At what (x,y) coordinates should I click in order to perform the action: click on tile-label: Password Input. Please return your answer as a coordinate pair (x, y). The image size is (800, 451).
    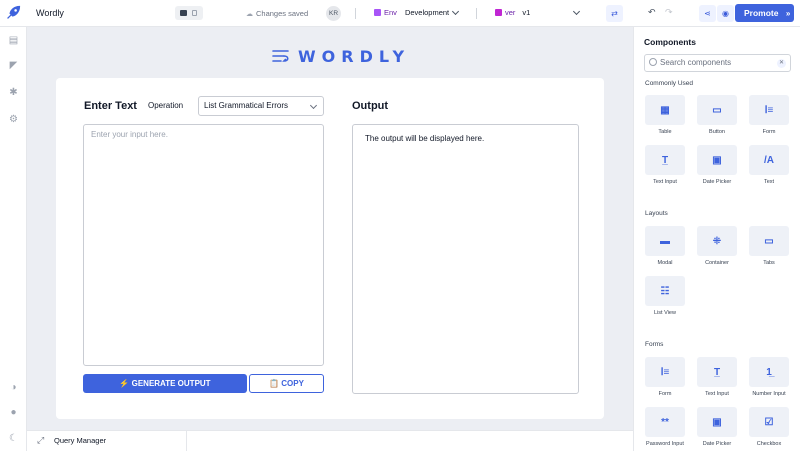
    Looking at the image, I should click on (665, 444).